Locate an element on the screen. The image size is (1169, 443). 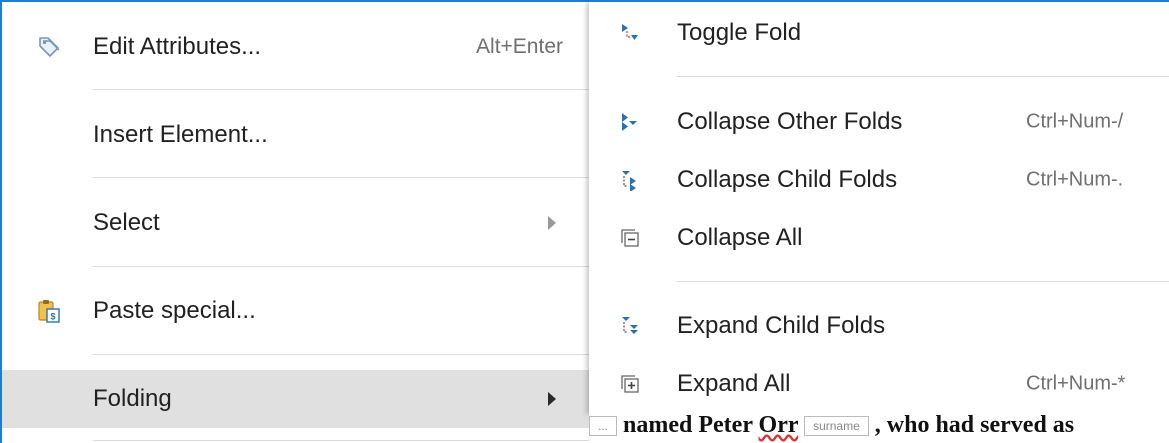
submenu-item-label: Expand Child Folds is located at coordinates (781, 325).